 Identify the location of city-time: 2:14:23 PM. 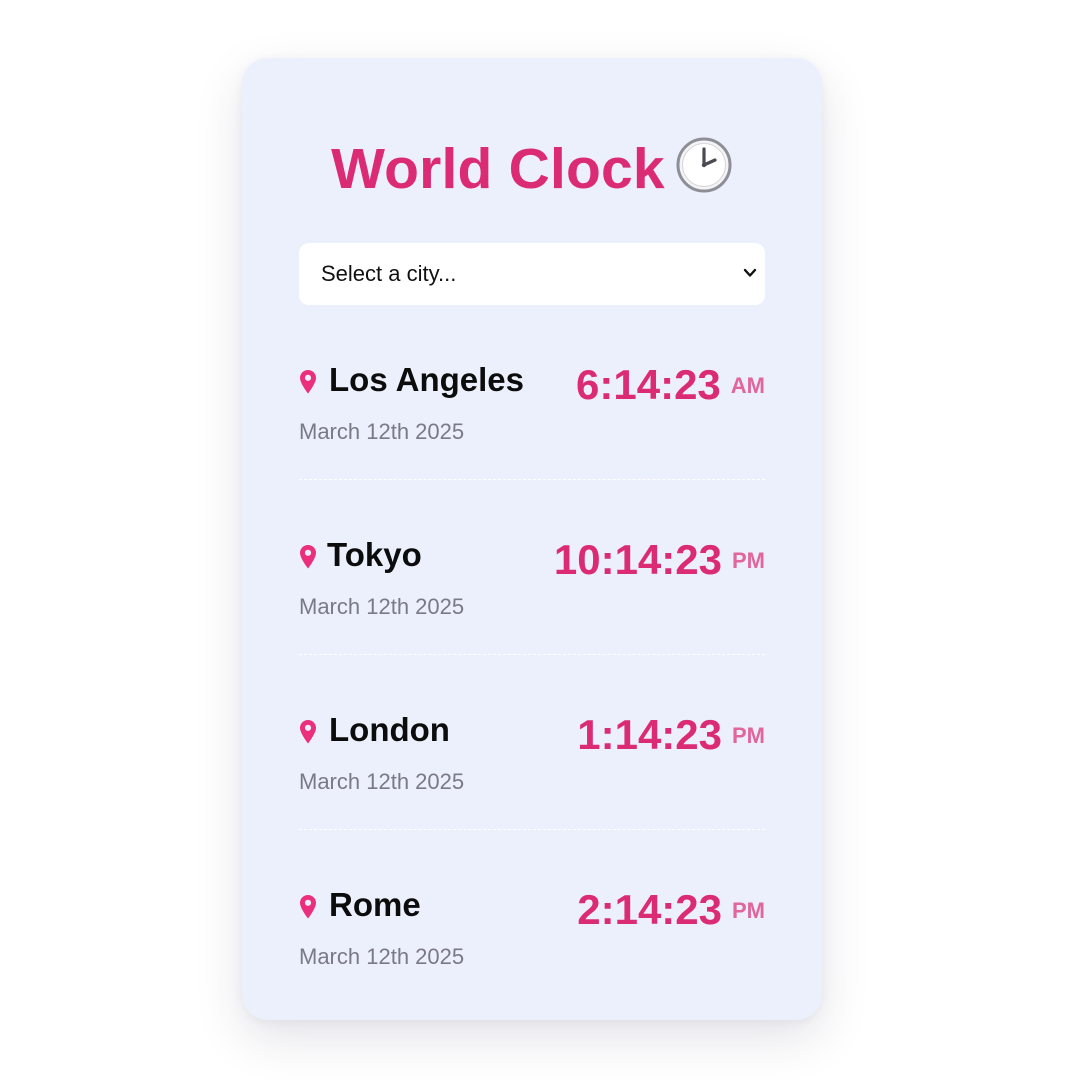
(671, 910).